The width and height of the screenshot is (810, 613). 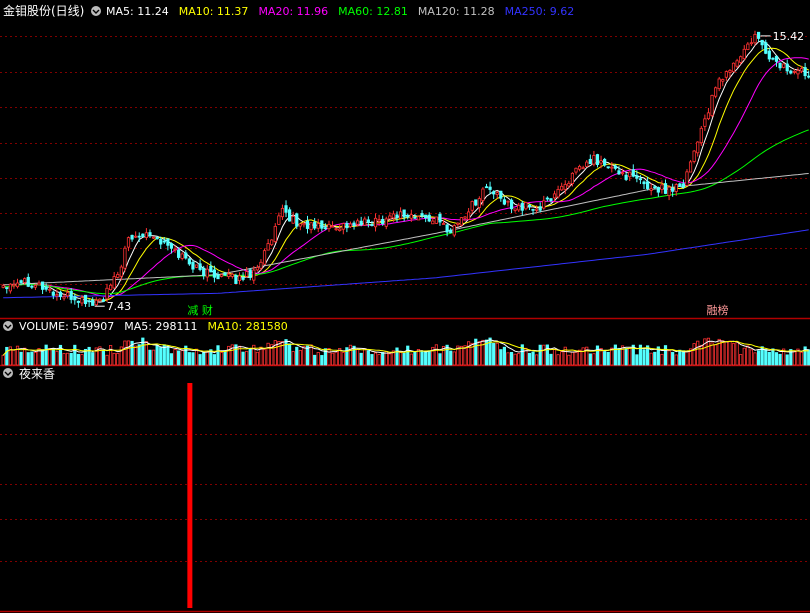 I want to click on volume-bars, so click(x=405, y=351).